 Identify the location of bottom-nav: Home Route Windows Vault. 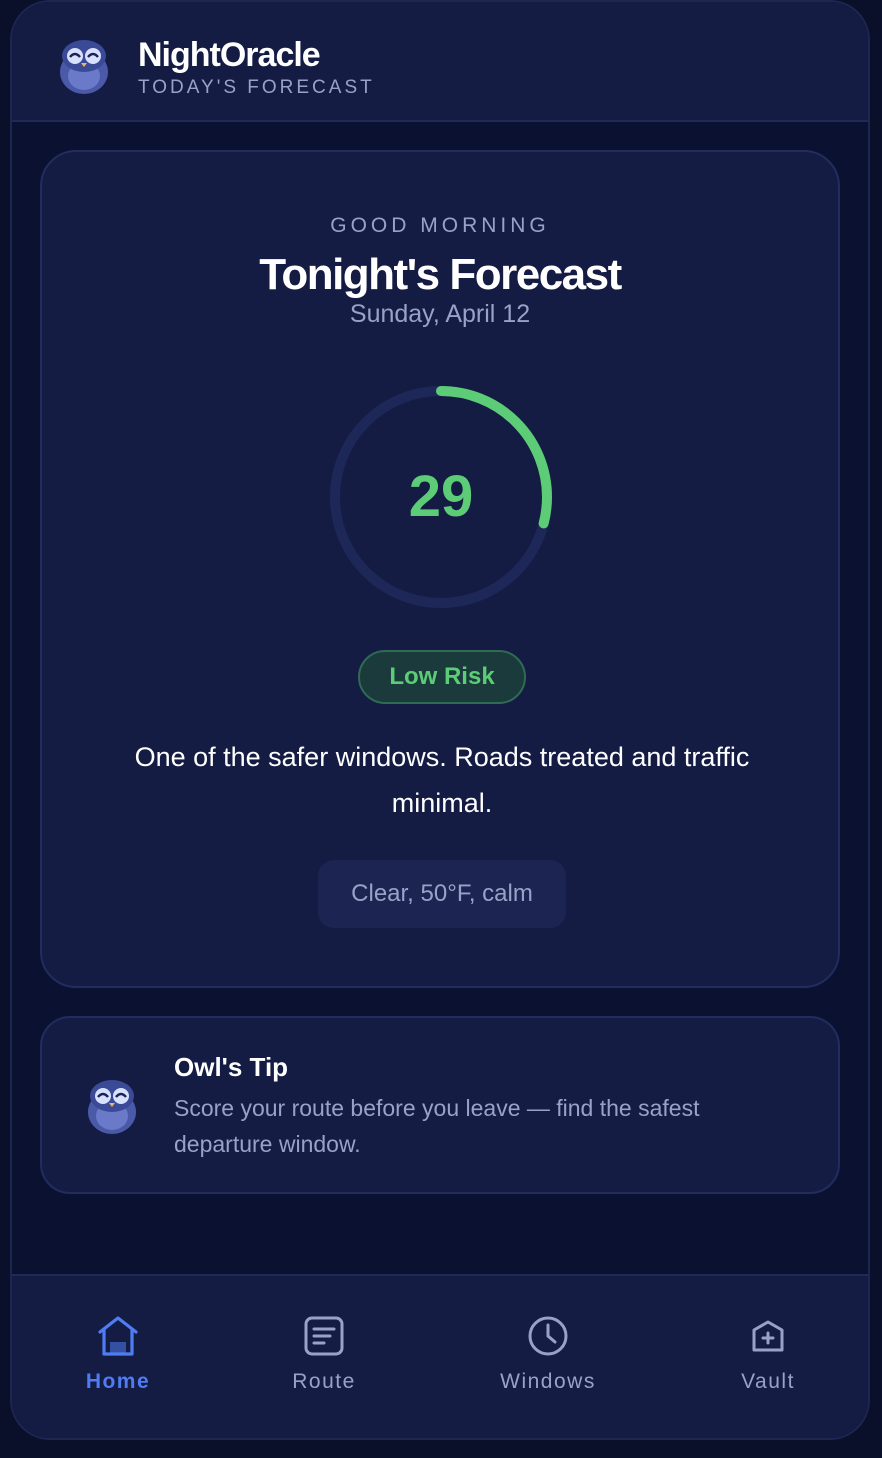
(440, 1356).